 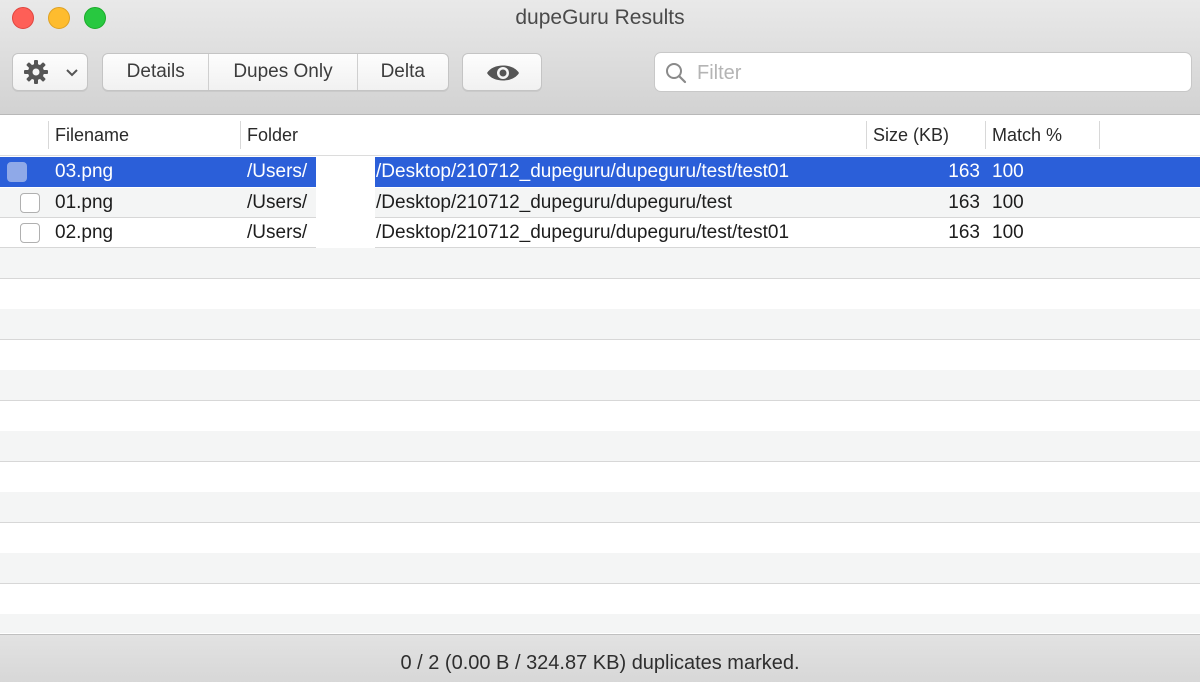 I want to click on details-button: Details, so click(x=156, y=72).